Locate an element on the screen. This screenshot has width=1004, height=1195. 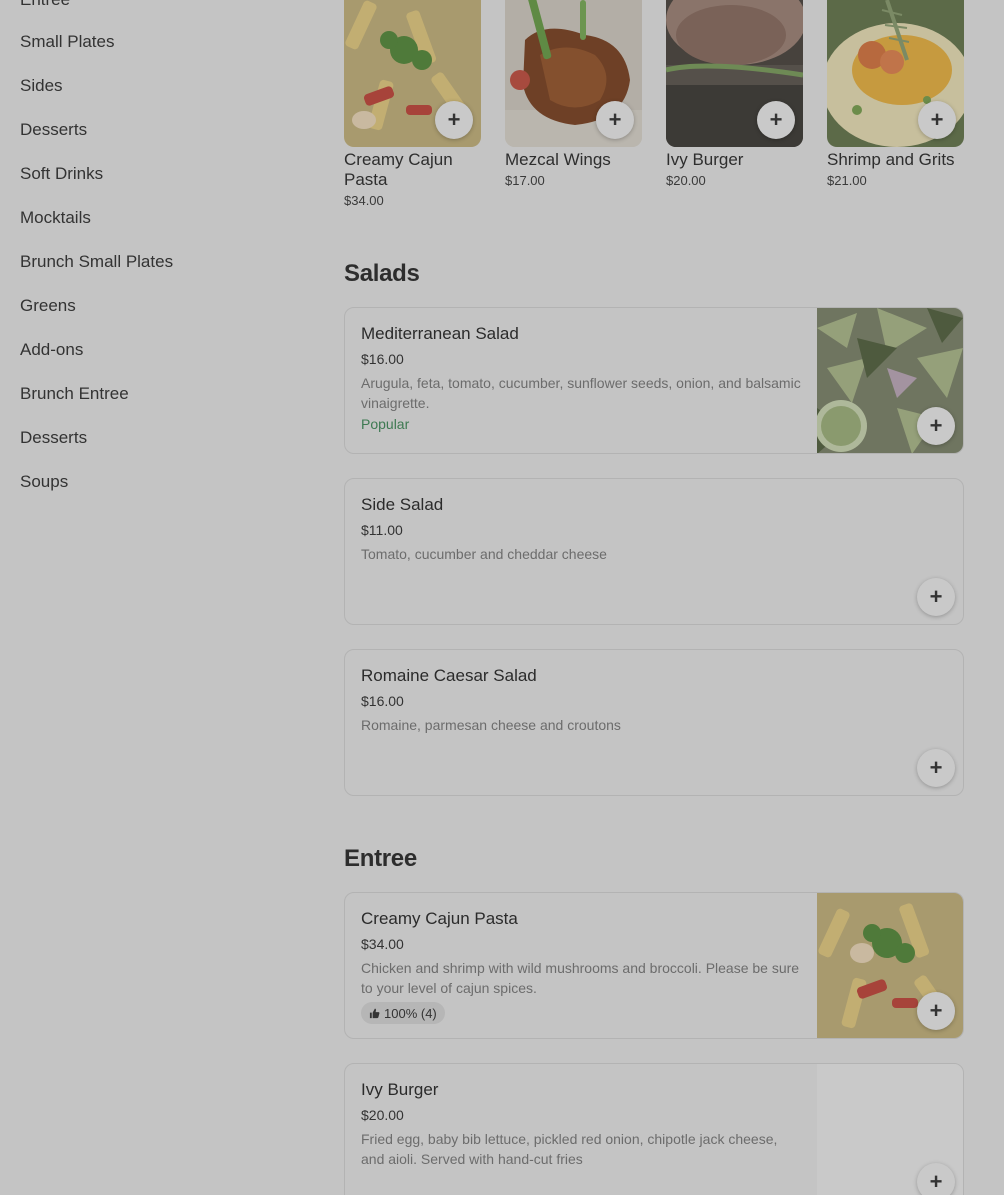
sidebar-item-desserts: Desserts is located at coordinates (53, 130).